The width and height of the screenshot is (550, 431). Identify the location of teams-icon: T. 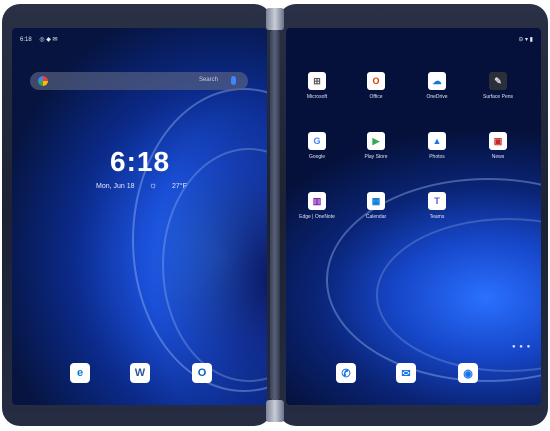
(437, 201).